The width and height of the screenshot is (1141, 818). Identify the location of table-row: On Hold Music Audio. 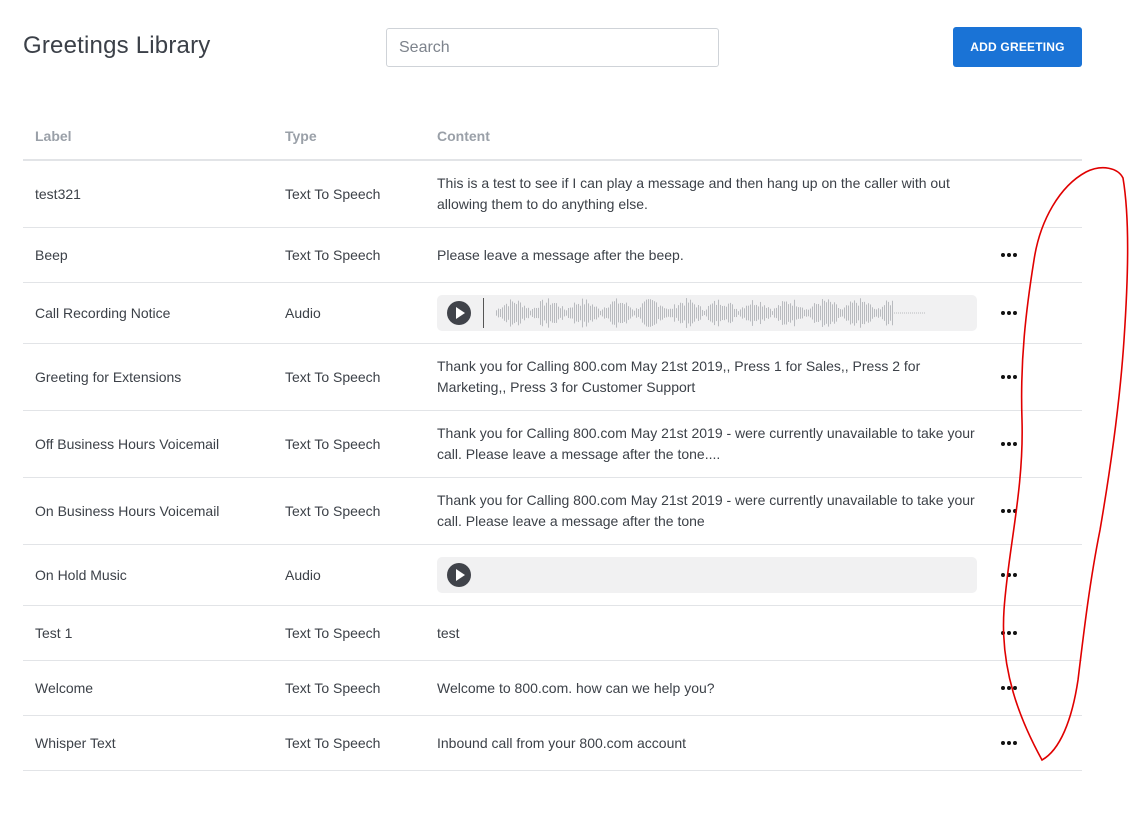
(552, 575).